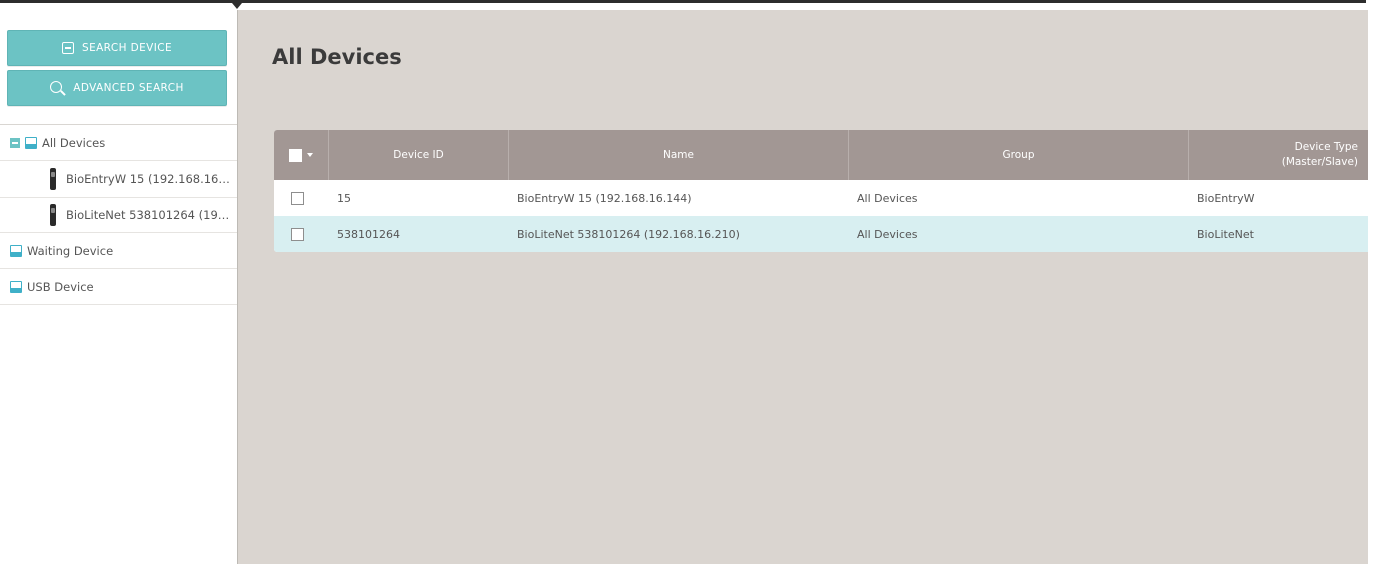  I want to click on tree-item-usb-device: USB Device, so click(118, 287).